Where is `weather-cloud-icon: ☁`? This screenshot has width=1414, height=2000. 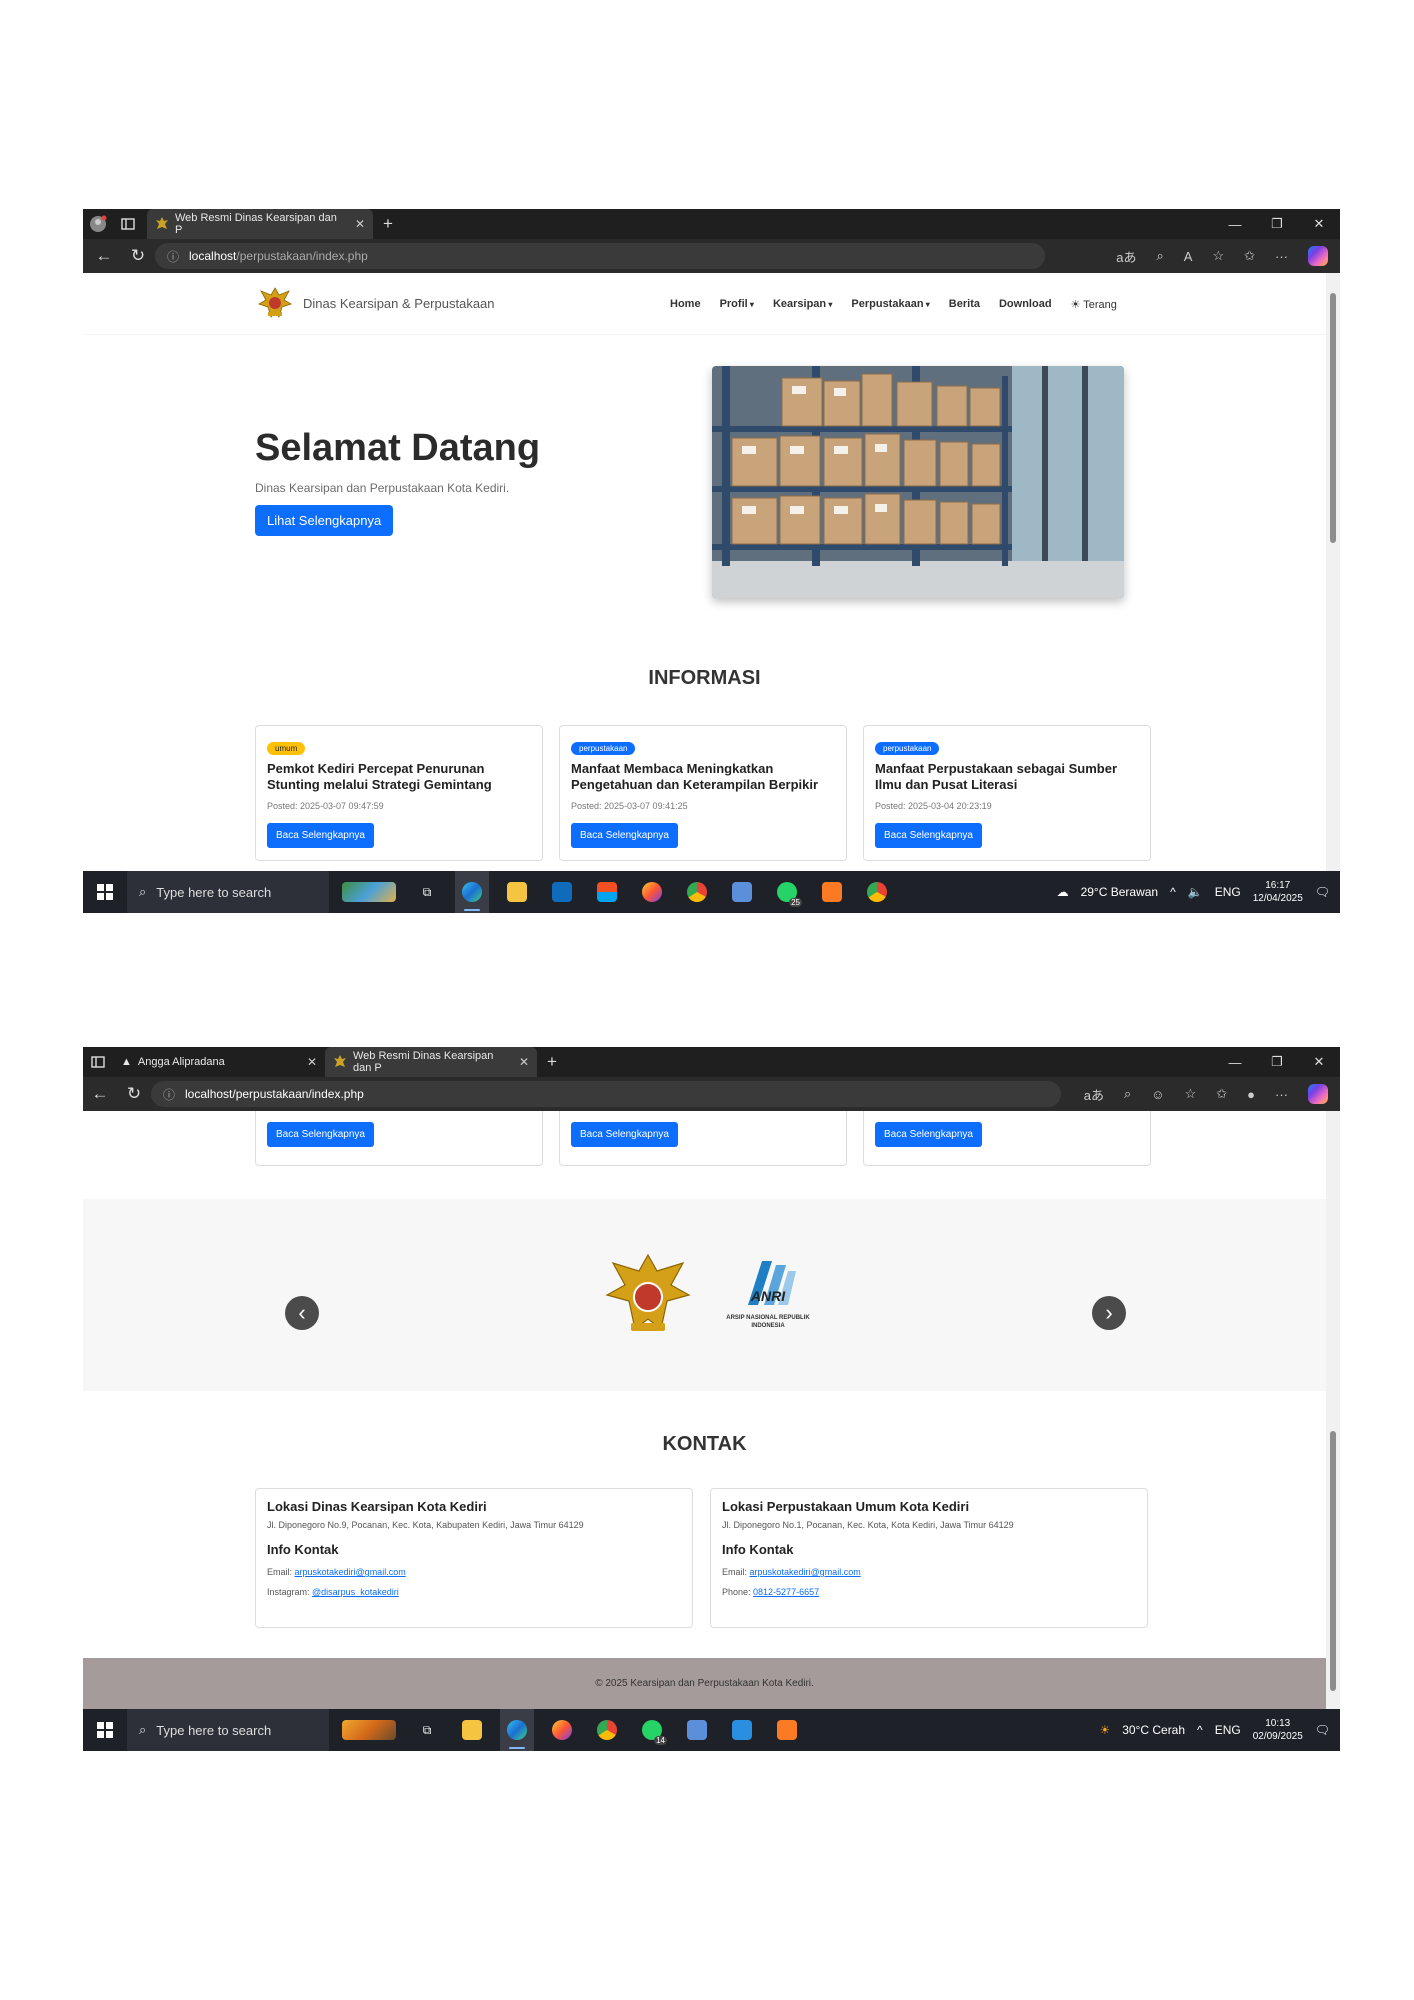 weather-cloud-icon: ☁ is located at coordinates (1063, 892).